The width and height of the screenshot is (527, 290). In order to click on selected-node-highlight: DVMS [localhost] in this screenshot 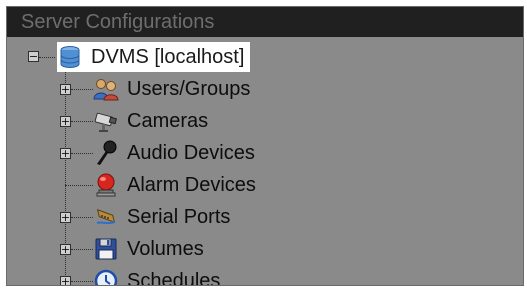, I will do `click(154, 57)`.